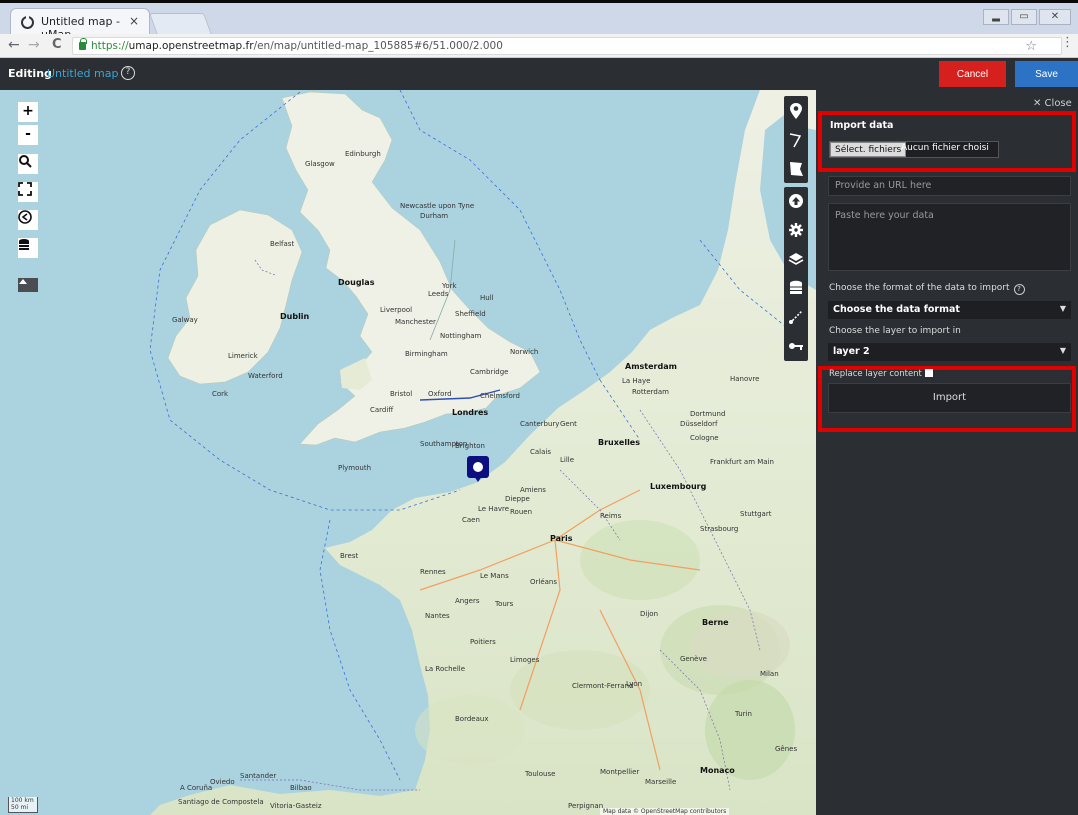  What do you see at coordinates (363, 154) in the screenshot?
I see `place-edinburgh: Edinburgh` at bounding box center [363, 154].